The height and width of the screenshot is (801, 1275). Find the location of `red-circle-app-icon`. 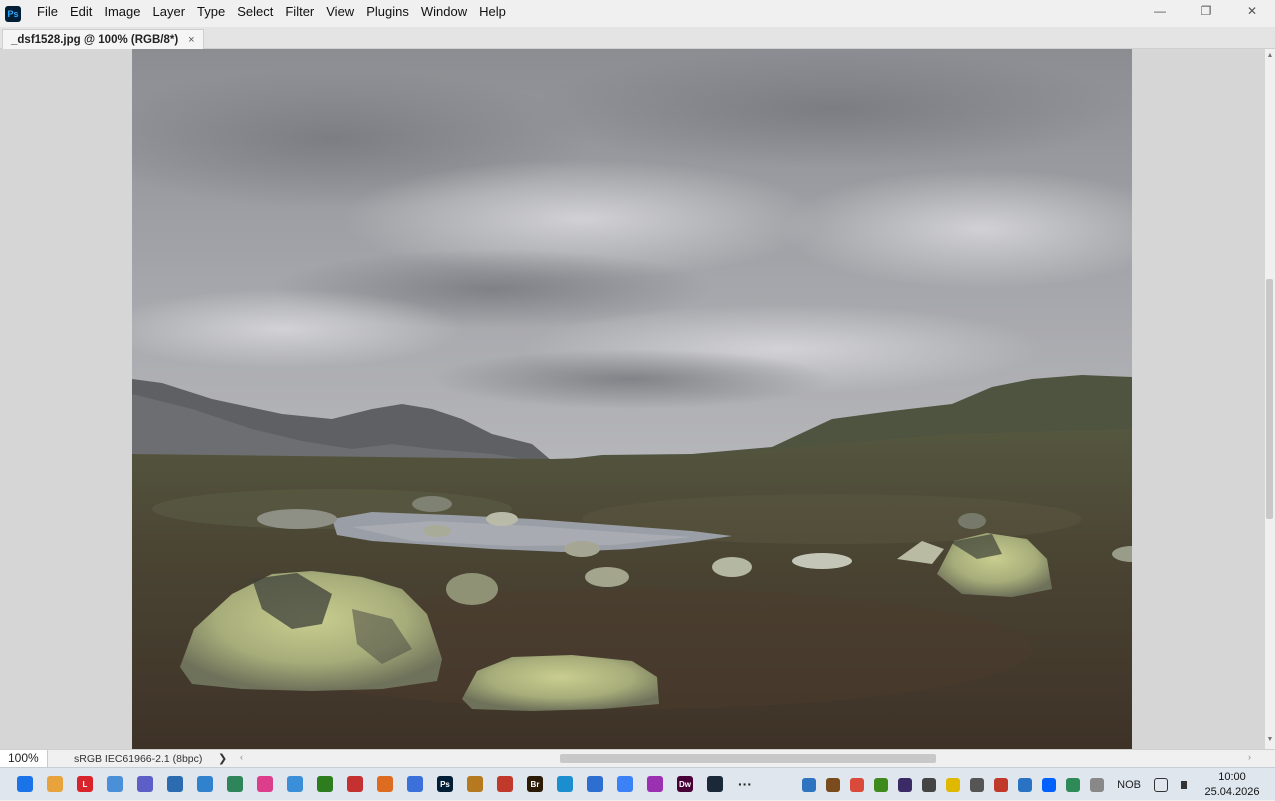

red-circle-app-icon is located at coordinates (355, 784).